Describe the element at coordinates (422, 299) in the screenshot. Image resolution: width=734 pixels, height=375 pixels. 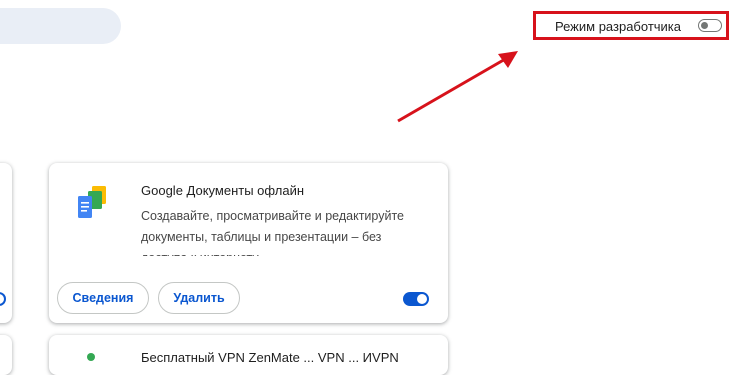
I see `toggle-knob` at that location.